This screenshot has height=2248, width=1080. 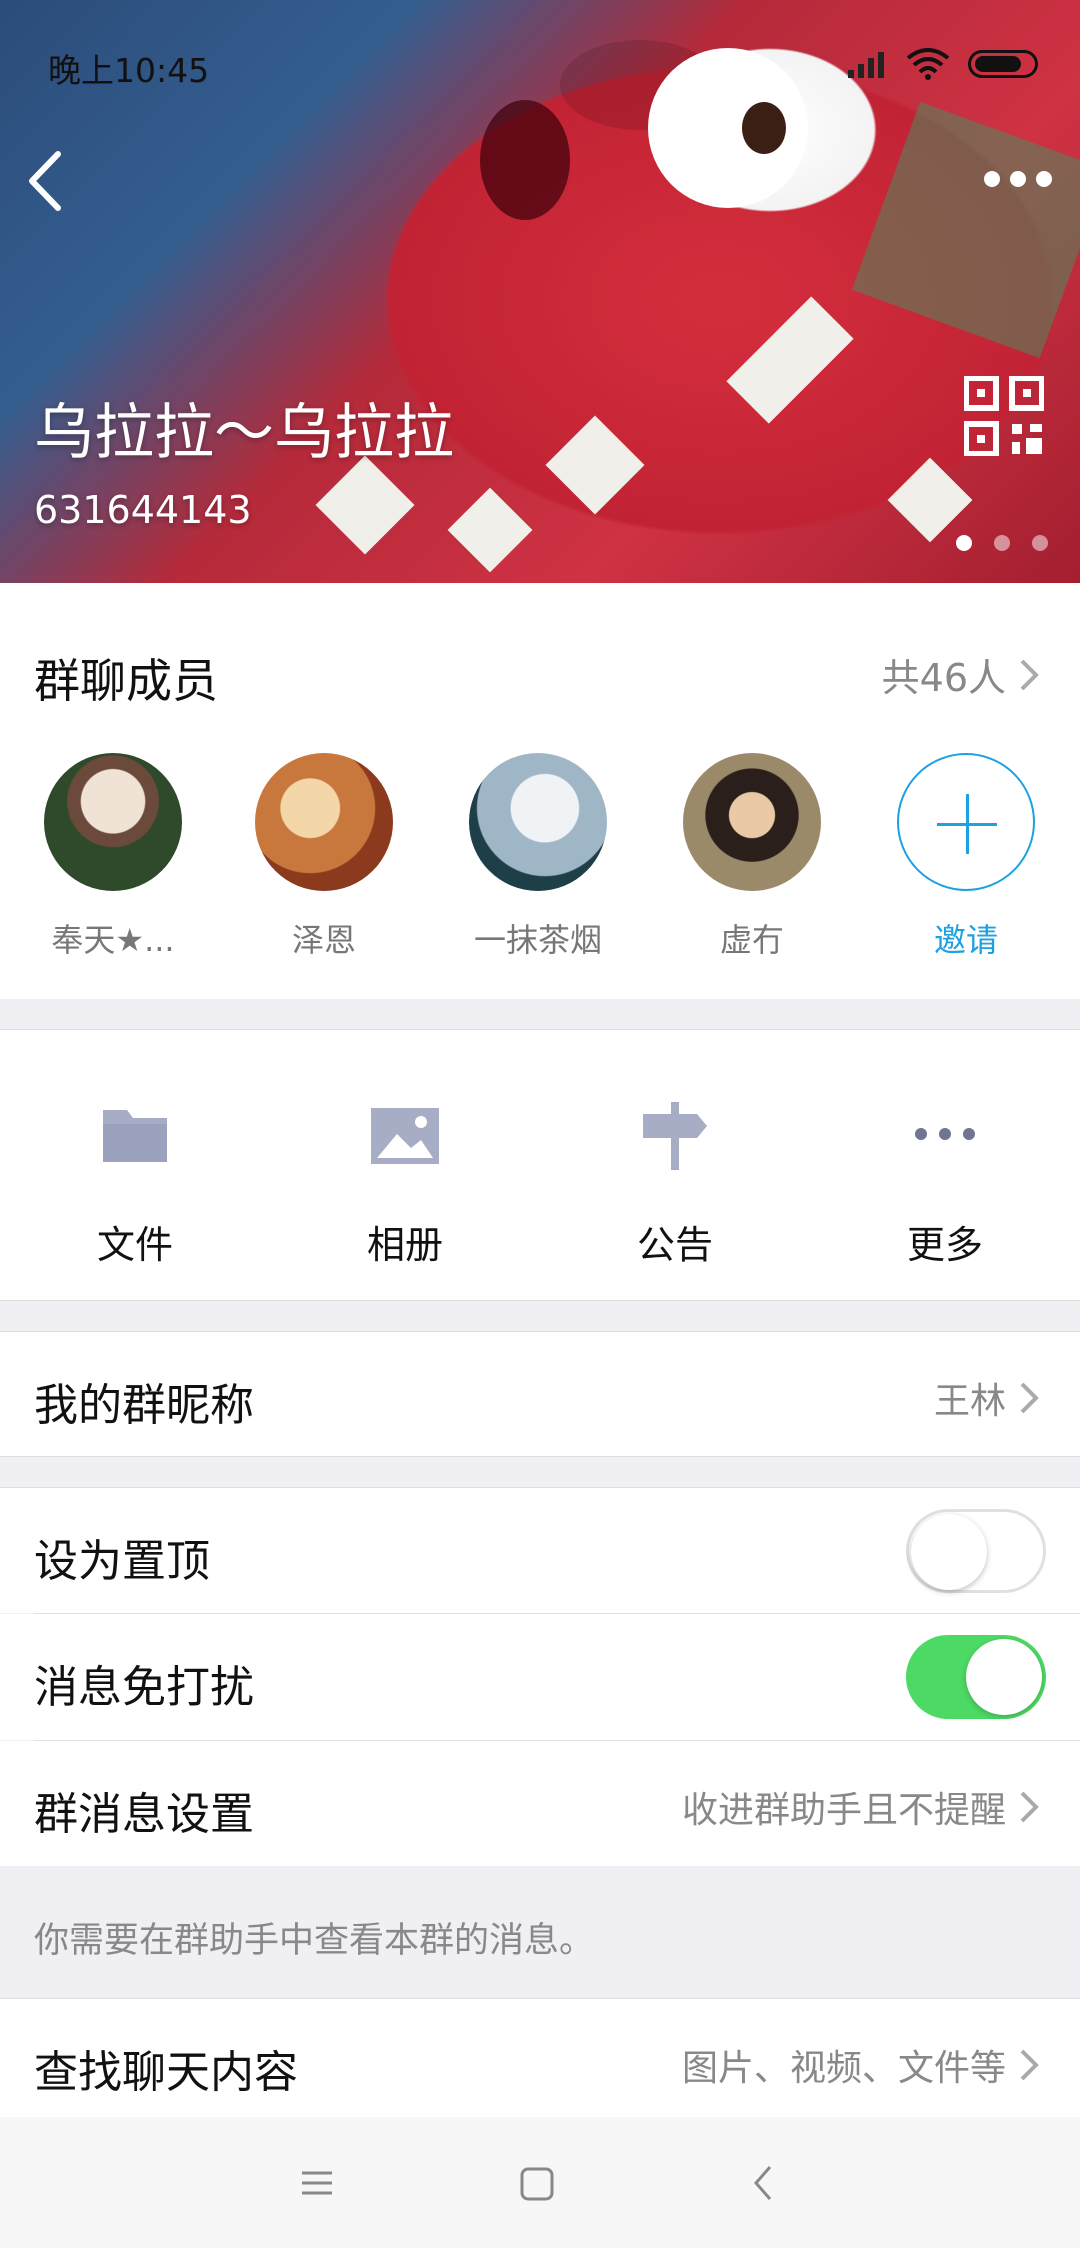 What do you see at coordinates (965, 230) in the screenshot?
I see `banner-art-leaf` at bounding box center [965, 230].